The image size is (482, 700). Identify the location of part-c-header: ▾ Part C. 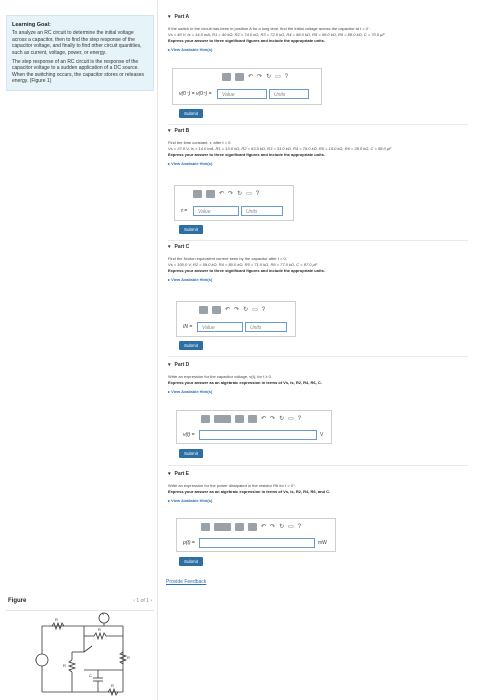
(318, 247).